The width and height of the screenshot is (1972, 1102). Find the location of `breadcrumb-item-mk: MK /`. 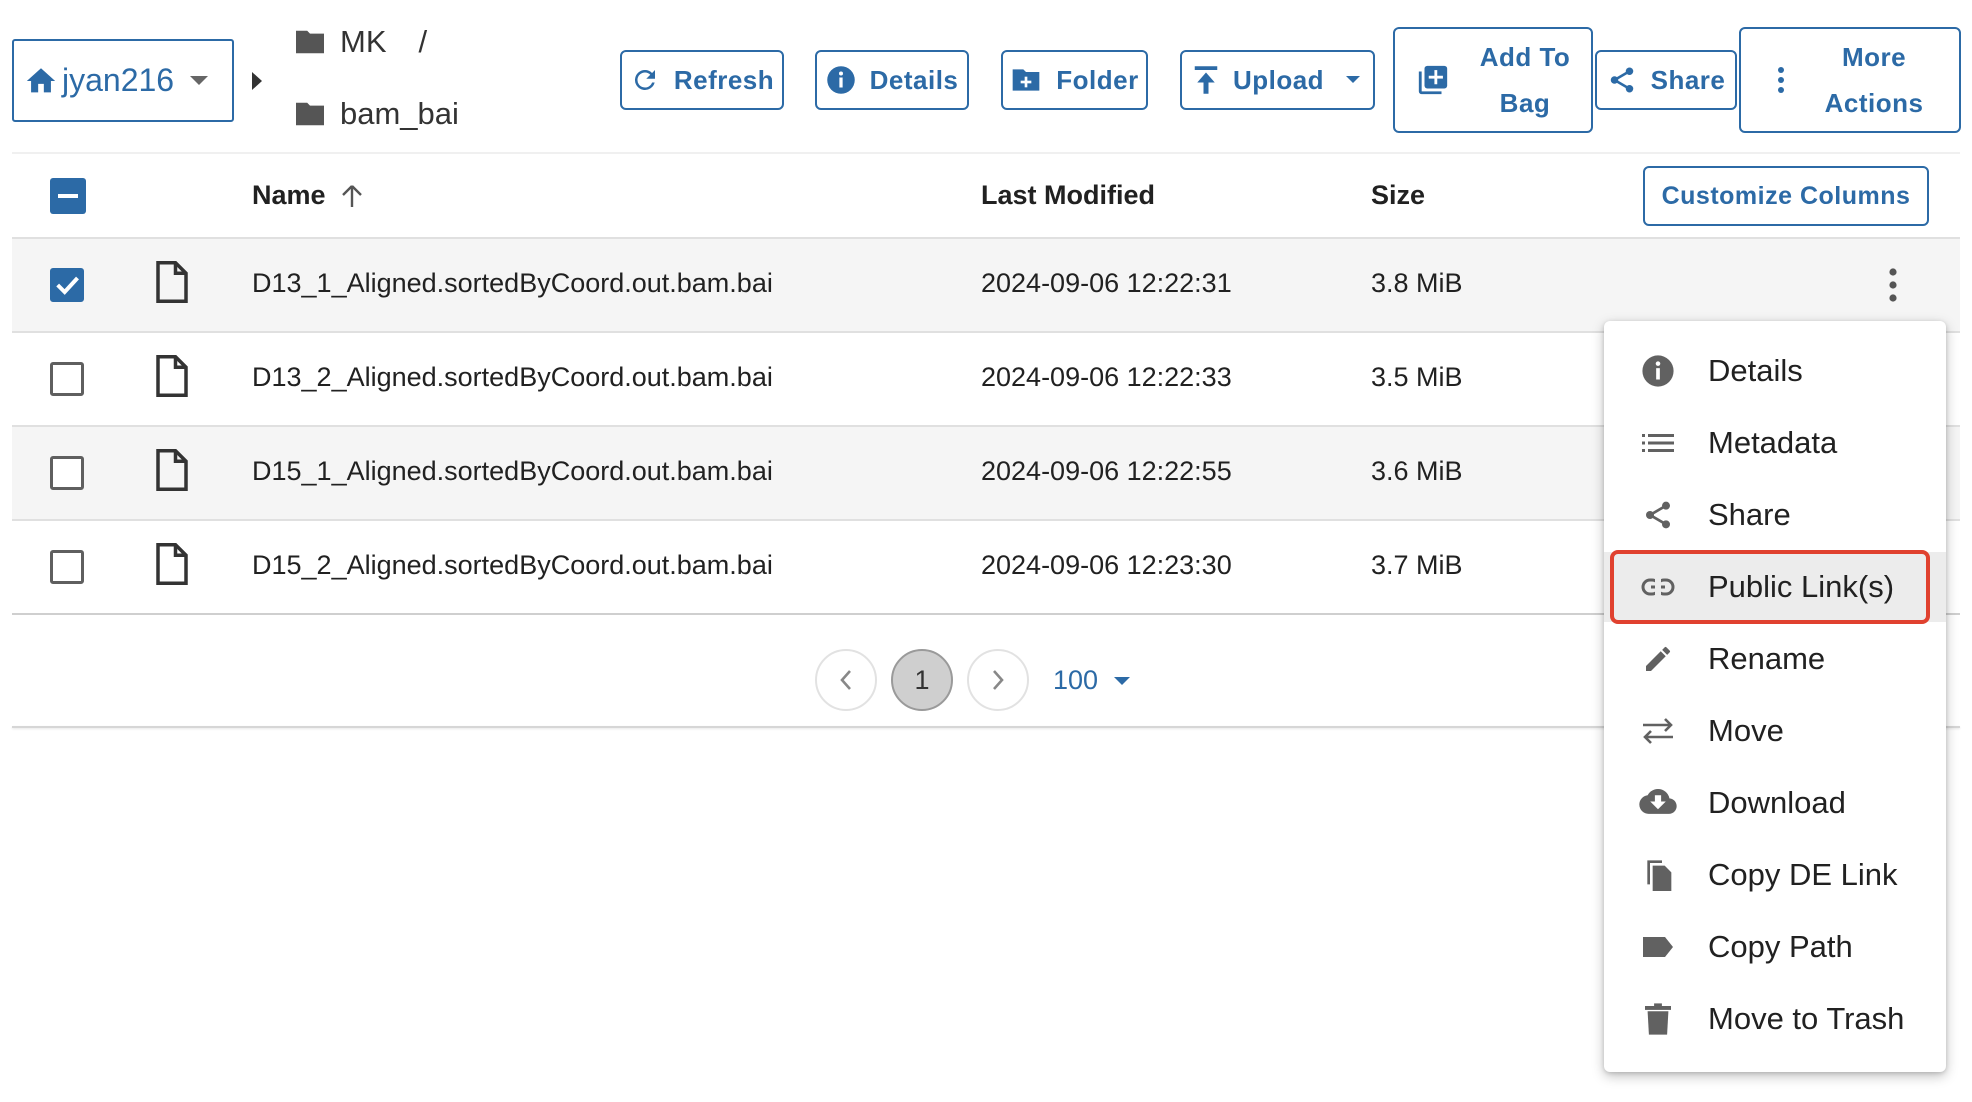

breadcrumb-item-mk: MK / is located at coordinates (359, 42).